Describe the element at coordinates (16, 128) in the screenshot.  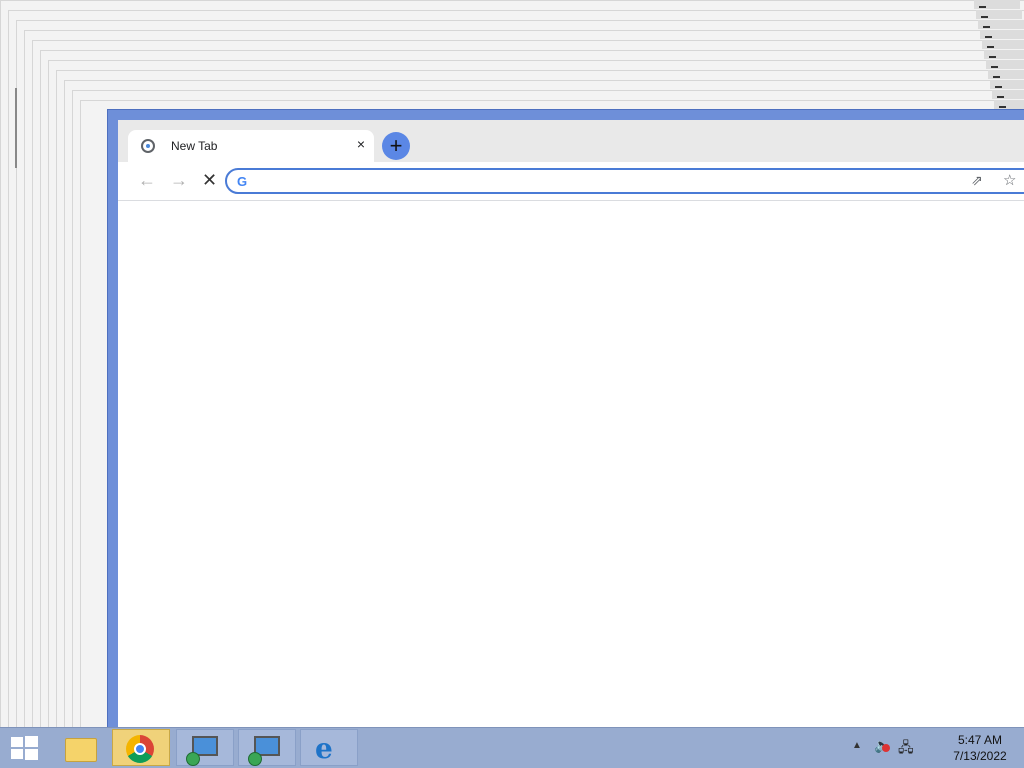
I see `window-edge-marker` at that location.